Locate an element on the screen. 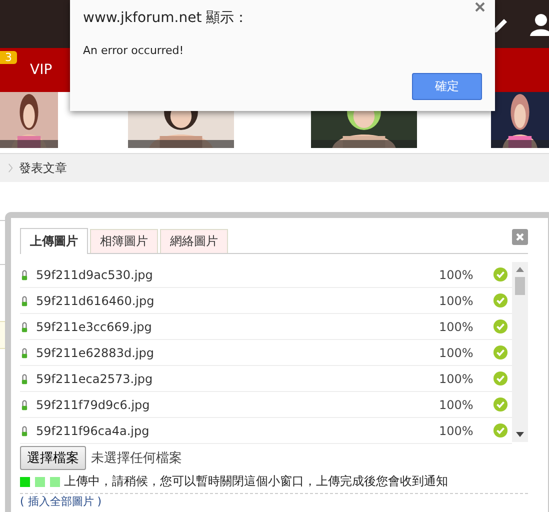 The width and height of the screenshot is (549, 512). file-status: 未選擇任何檔案 is located at coordinates (136, 458).